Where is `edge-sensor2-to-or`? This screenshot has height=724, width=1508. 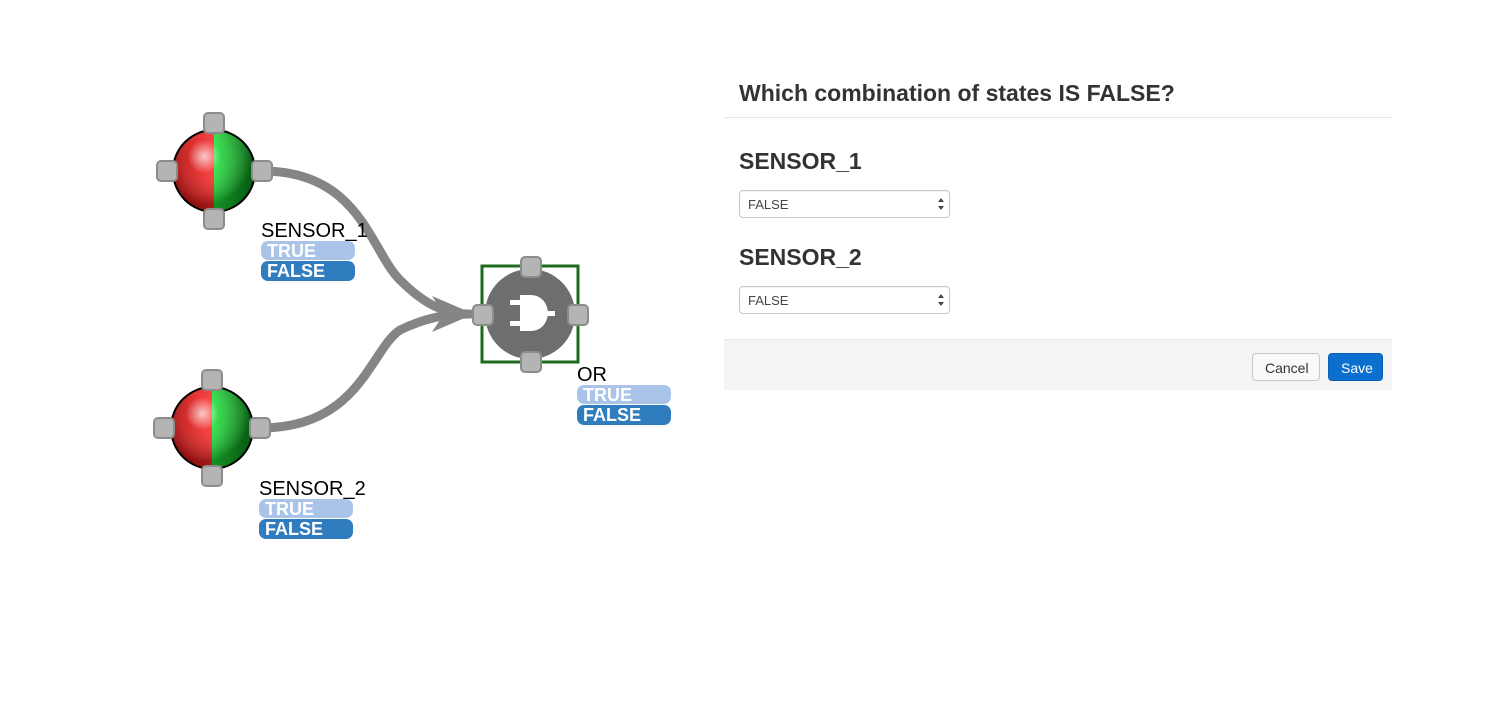 edge-sensor2-to-or is located at coordinates (365, 371).